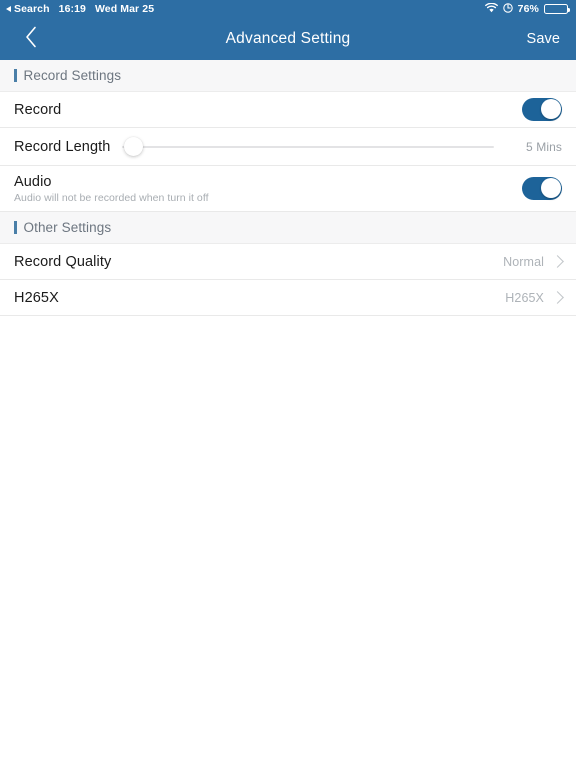  I want to click on slider-knob, so click(134, 146).